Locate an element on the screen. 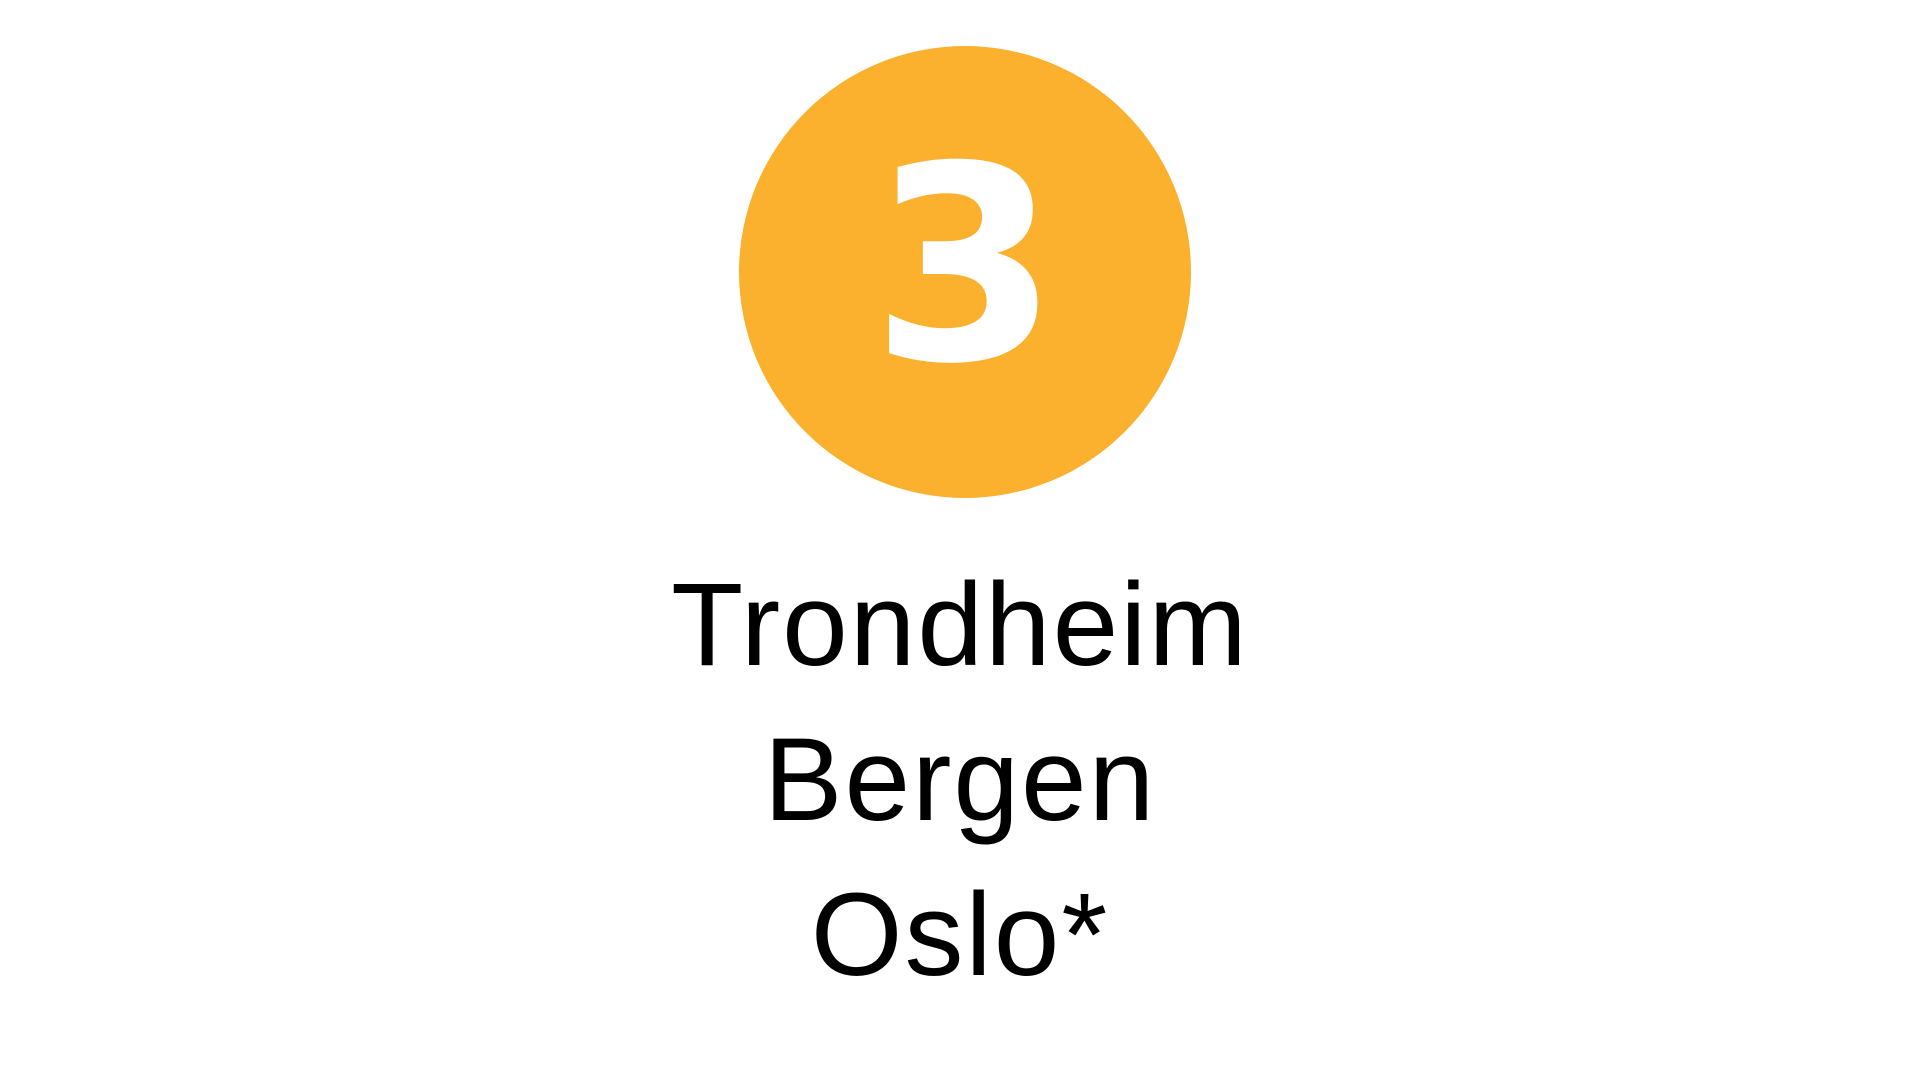 The image size is (1920, 1080). city-item-oslo: Oslo* is located at coordinates (960, 935).